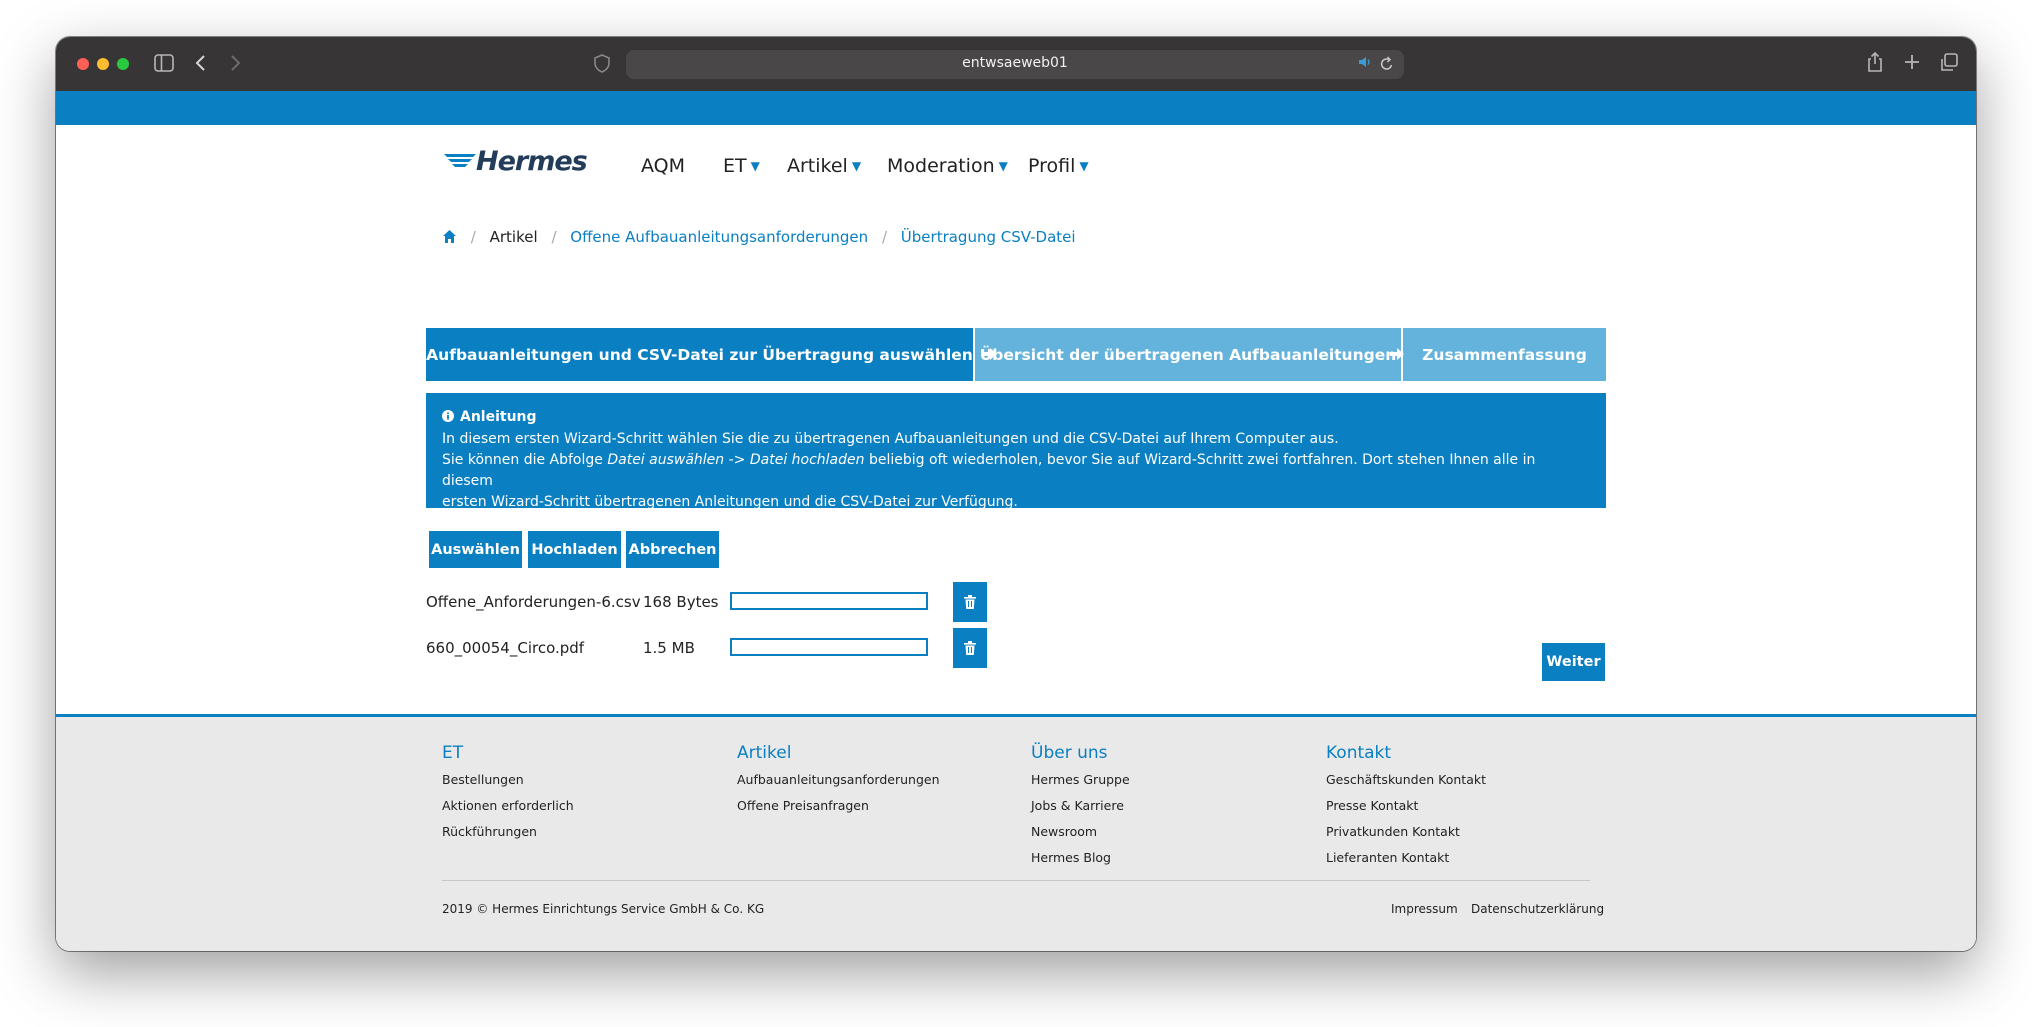  What do you see at coordinates (1406, 863) in the screenshot?
I see `footer-link: Lieferanten Kontakt` at bounding box center [1406, 863].